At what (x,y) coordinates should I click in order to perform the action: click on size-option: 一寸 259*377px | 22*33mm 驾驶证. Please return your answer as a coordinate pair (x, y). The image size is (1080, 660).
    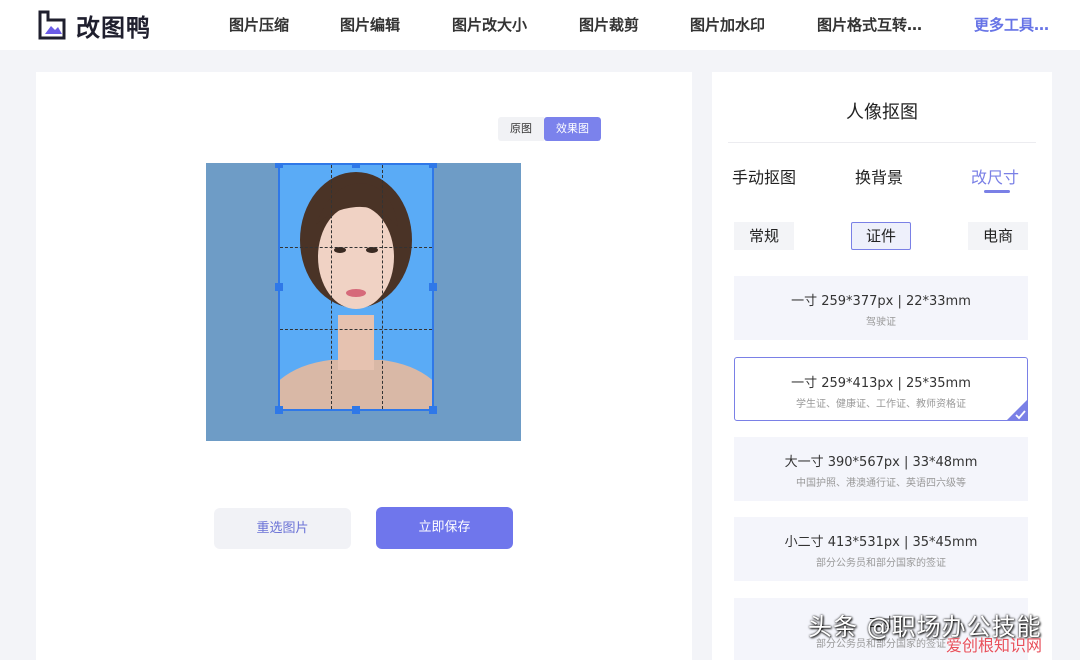
    Looking at the image, I should click on (881, 308).